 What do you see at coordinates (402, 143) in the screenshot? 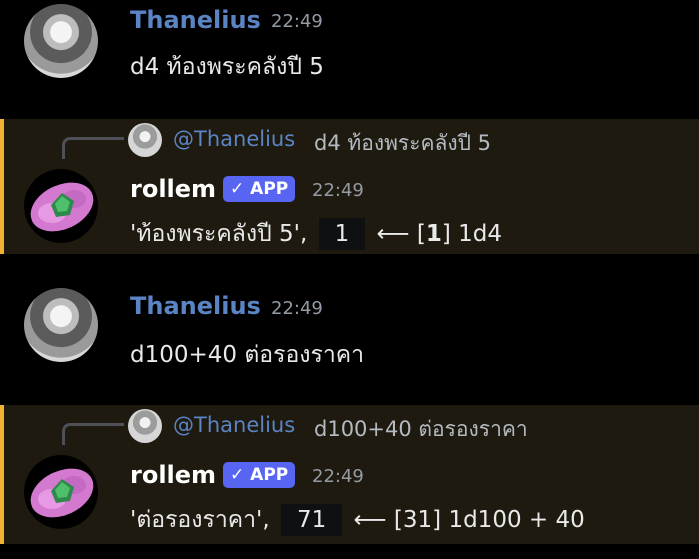
I see `reply-preview-text: d4 ท้องพระคลังปี 5` at bounding box center [402, 143].